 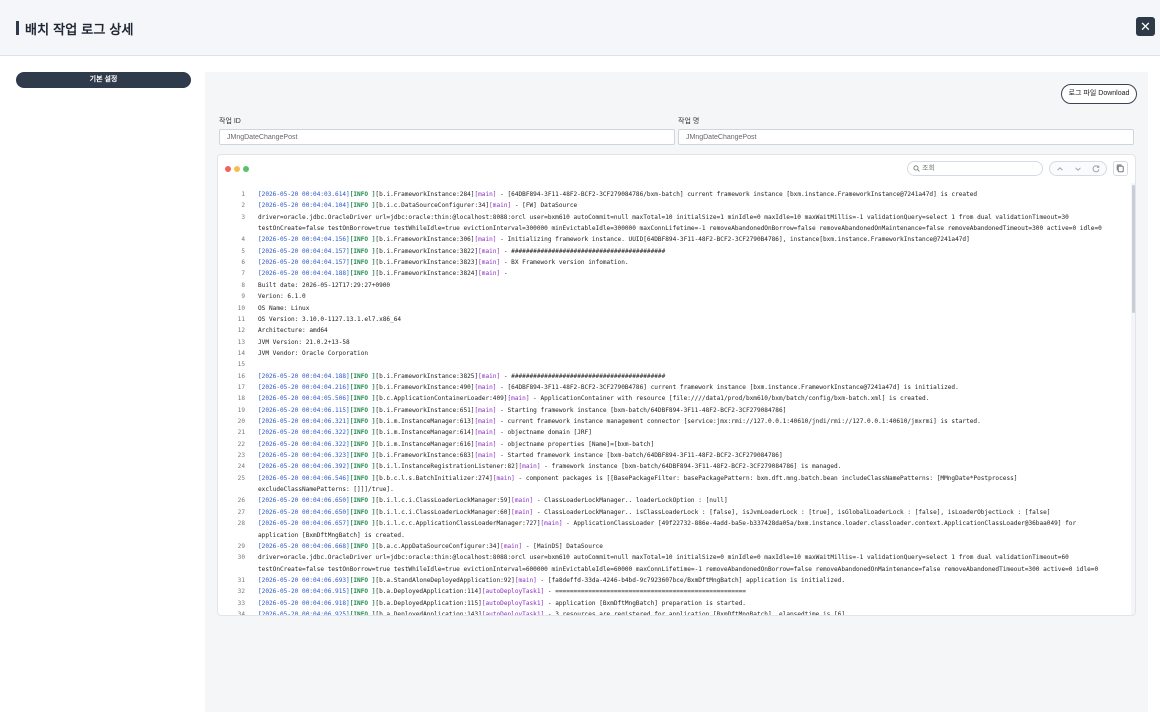 What do you see at coordinates (282, 296) in the screenshot?
I see `log-text: Verion: 6.1.0` at bounding box center [282, 296].